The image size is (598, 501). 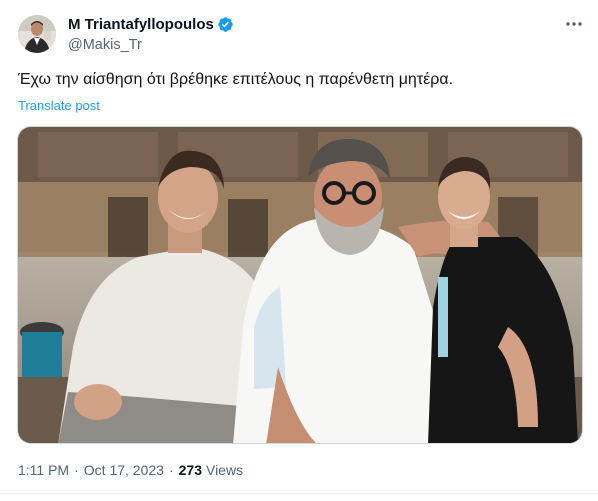 I want to click on tweet-date: Oct 17, 2023, so click(x=124, y=470).